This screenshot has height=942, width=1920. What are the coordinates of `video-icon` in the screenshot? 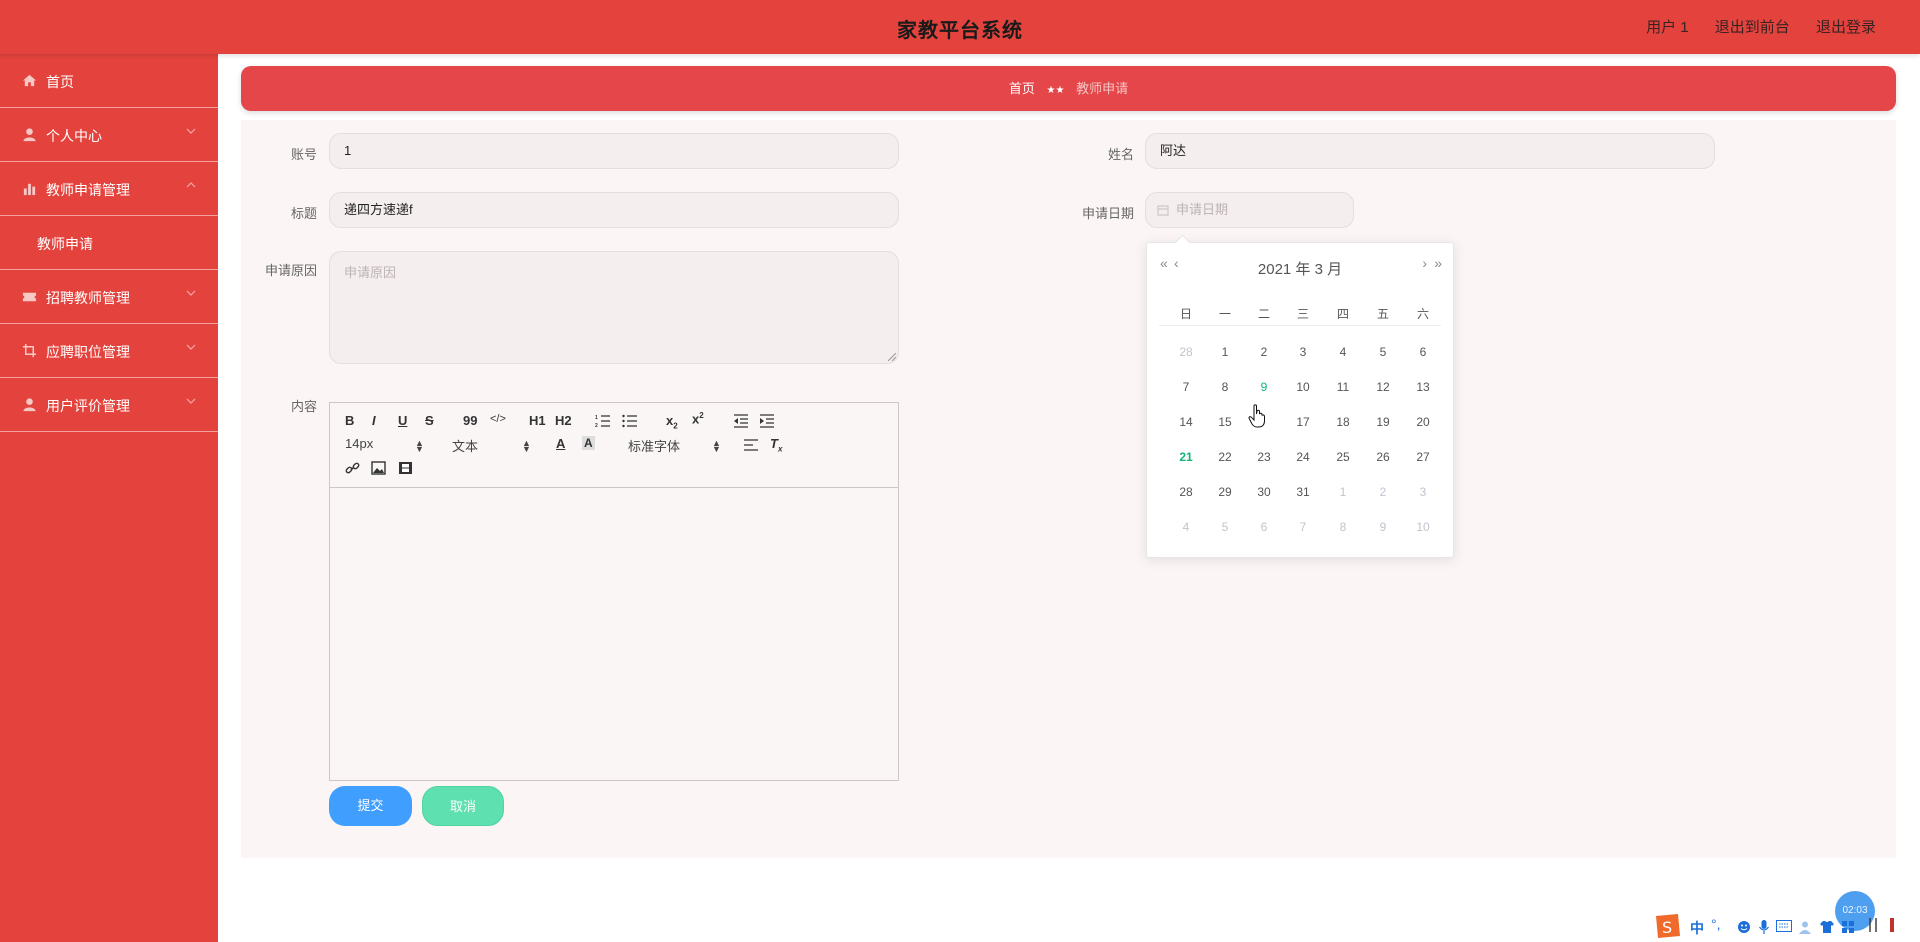 It's located at (405, 468).